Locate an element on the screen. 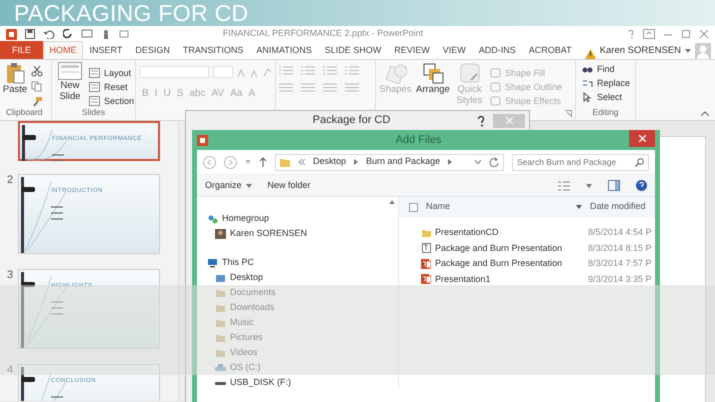 This screenshot has width=715, height=402. toolbar-button: Organize is located at coordinates (228, 185).